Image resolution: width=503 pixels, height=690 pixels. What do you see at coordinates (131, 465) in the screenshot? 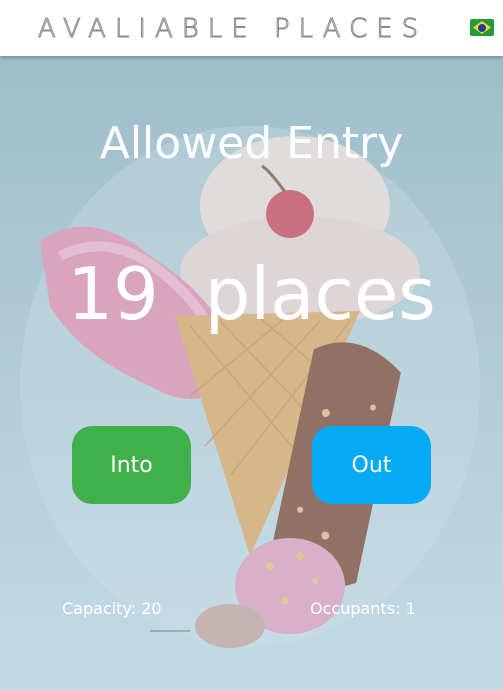
I see `into-button: Into` at bounding box center [131, 465].